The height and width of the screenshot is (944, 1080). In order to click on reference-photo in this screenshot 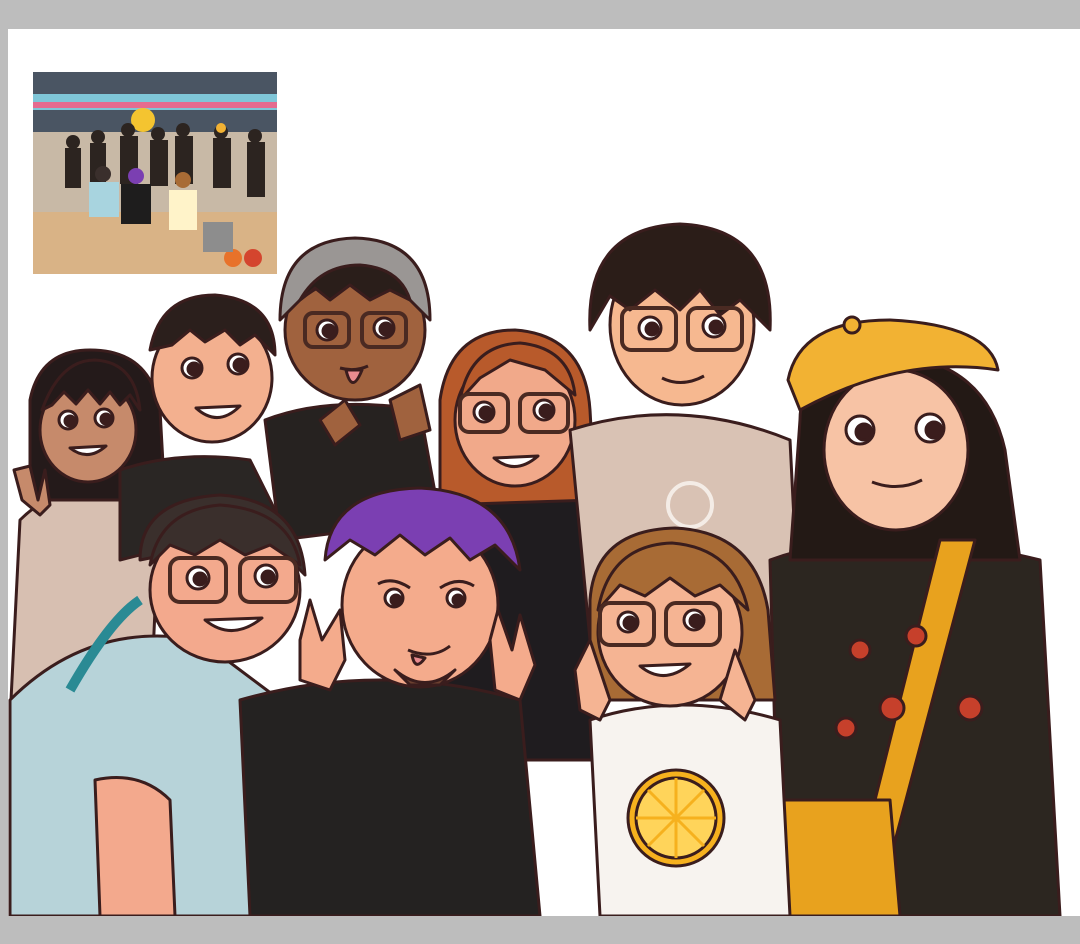, I will do `click(155, 173)`.